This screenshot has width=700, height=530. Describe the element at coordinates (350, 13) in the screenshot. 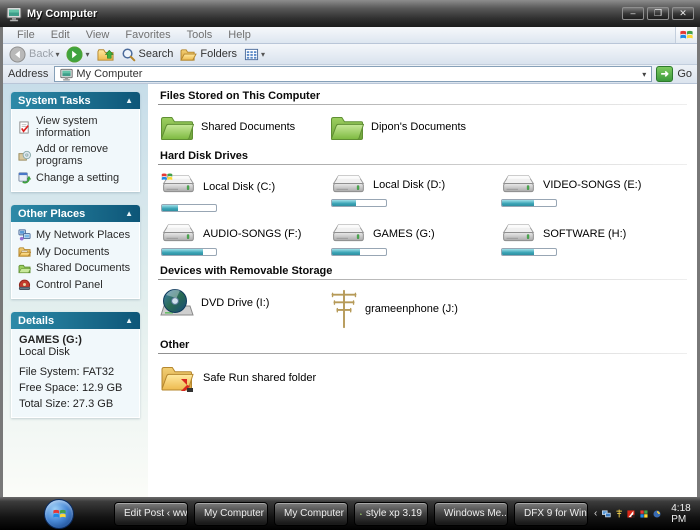

I see `title-bar: My Computer – ❐ ✕` at that location.